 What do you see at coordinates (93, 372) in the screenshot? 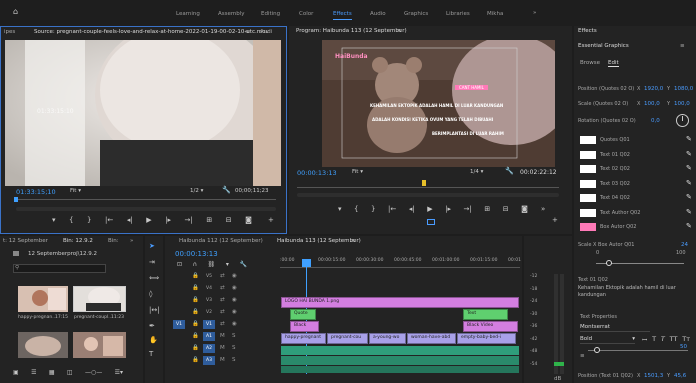
I see `zoom-slider-icon: —○—` at bounding box center [93, 372].